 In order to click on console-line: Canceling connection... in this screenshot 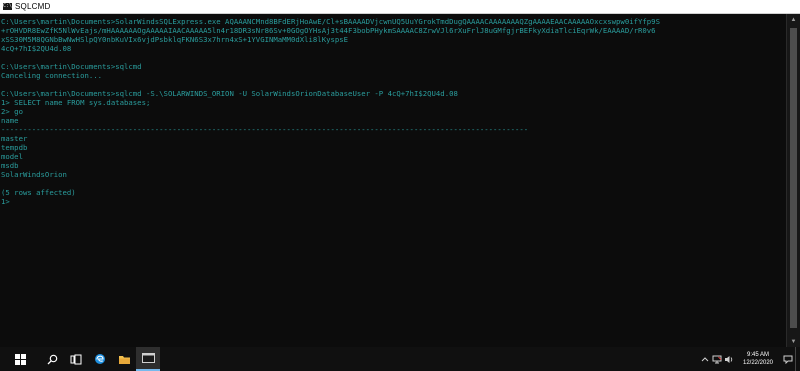, I will do `click(52, 75)`.